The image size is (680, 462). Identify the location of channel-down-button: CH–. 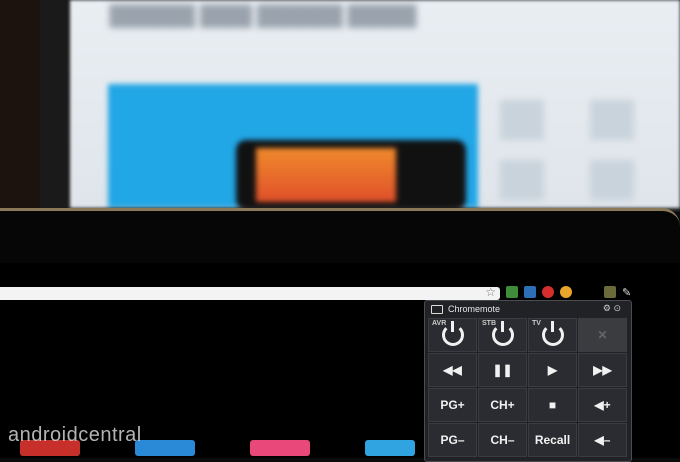
(502, 440).